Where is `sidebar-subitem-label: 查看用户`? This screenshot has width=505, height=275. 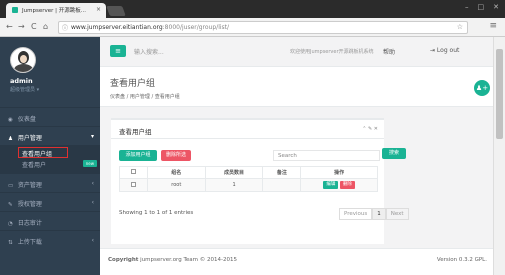 sidebar-subitem-label: 查看用户 is located at coordinates (34, 165).